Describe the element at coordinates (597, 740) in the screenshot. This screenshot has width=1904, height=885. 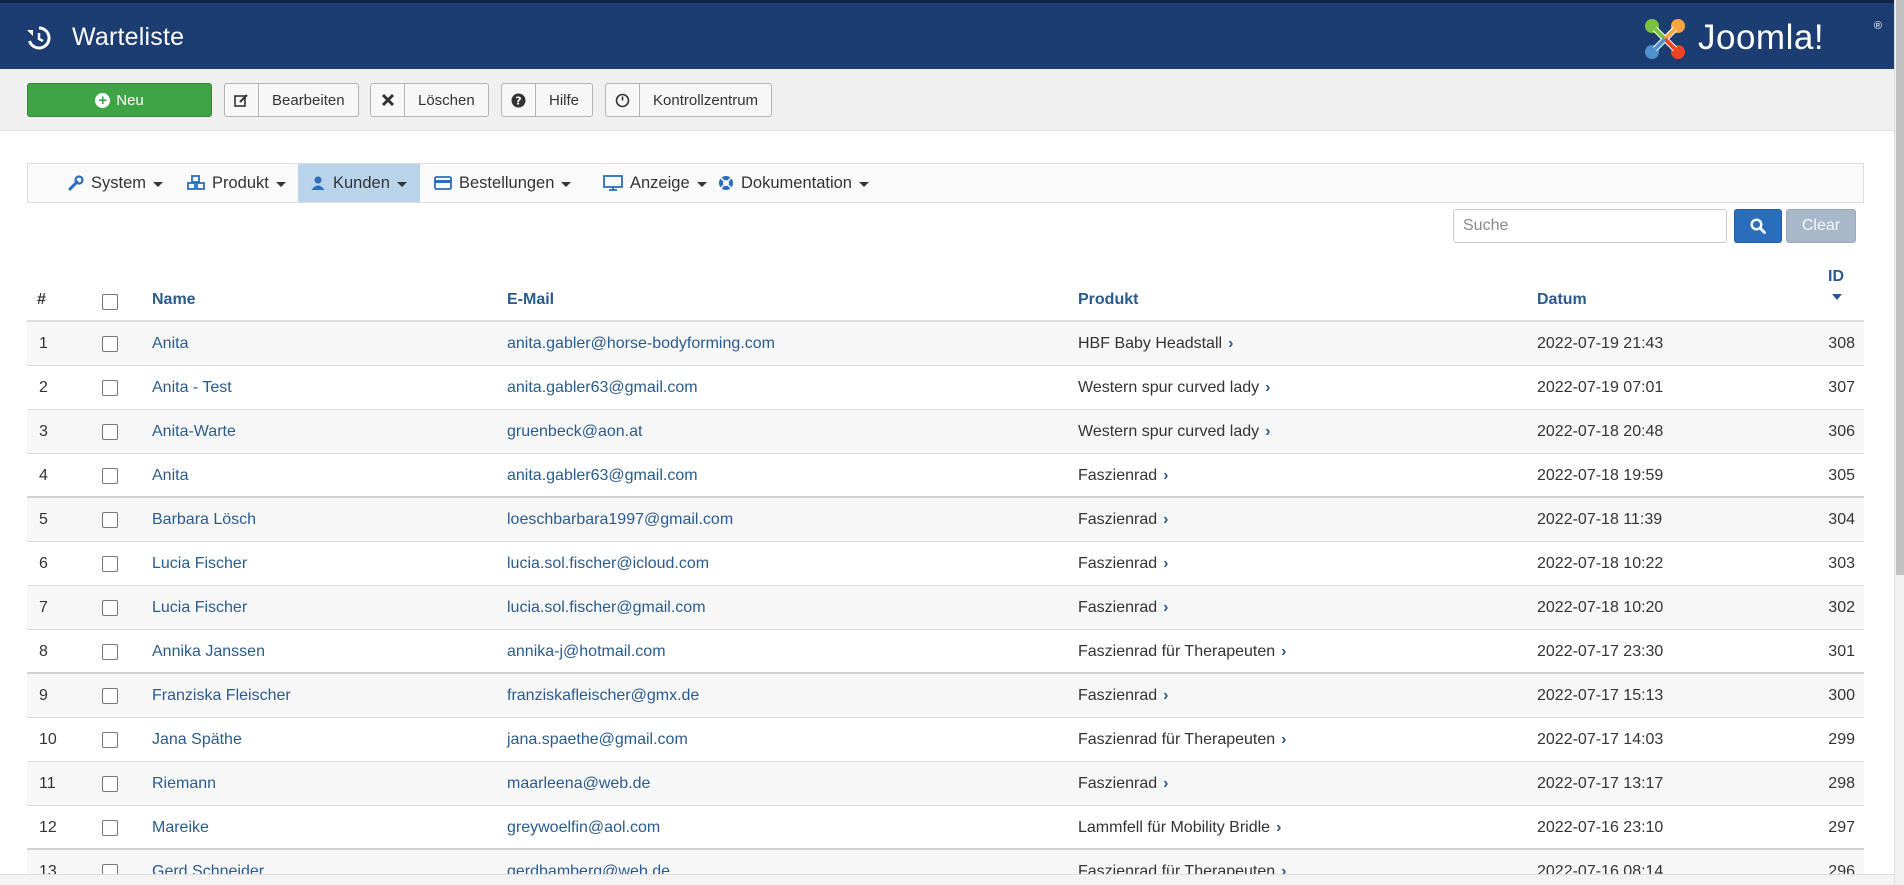
I see `customer-email-link: jana.spaethe@gmail.com` at that location.